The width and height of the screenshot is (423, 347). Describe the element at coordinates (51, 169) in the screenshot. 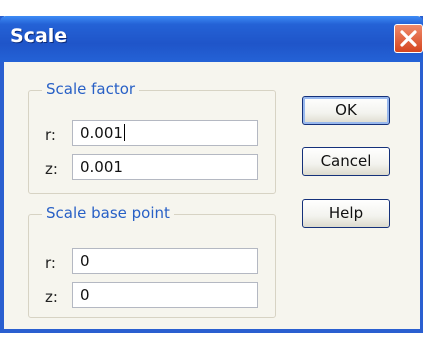

I see `scale-factor-z-label: z:` at that location.